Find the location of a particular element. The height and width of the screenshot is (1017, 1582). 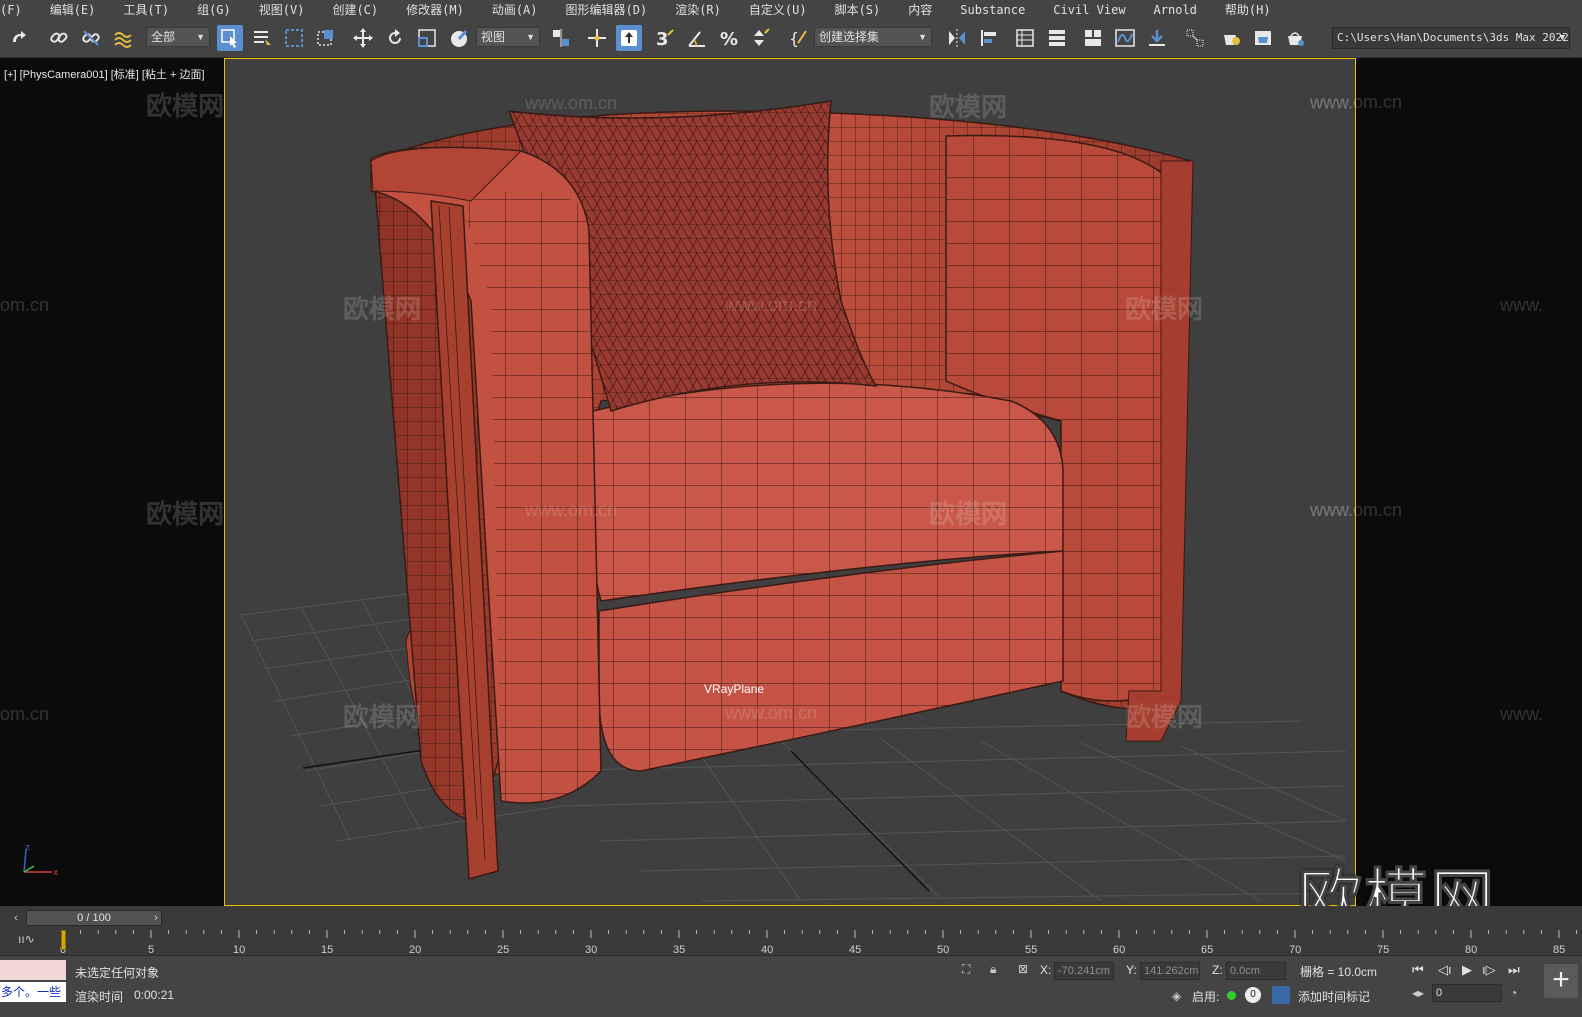

previous-frame-arrow-icon: ‹ is located at coordinates (16, 918).